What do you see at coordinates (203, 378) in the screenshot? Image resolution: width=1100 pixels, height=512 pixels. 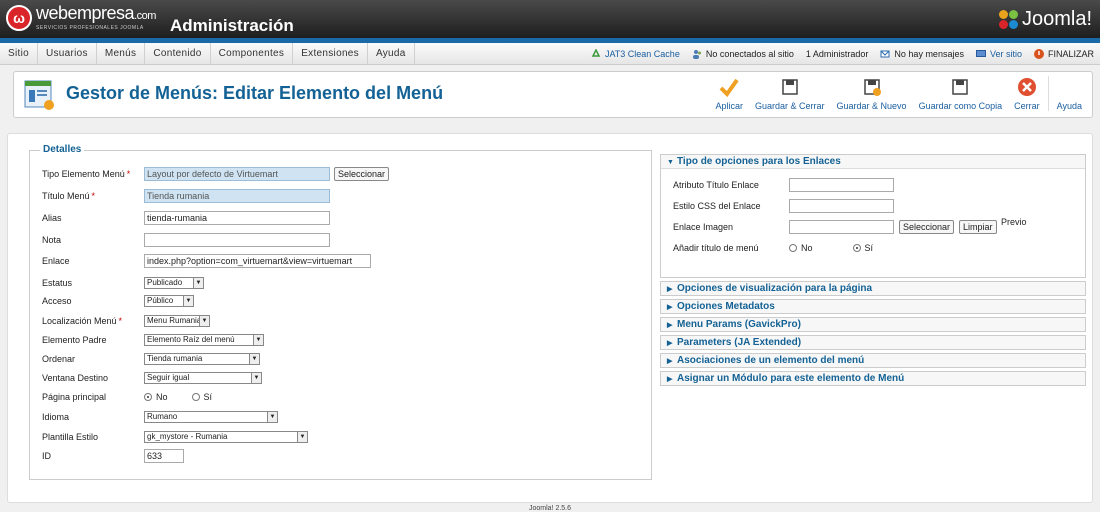 I see `target-select: Seguir igual ▼` at bounding box center [203, 378].